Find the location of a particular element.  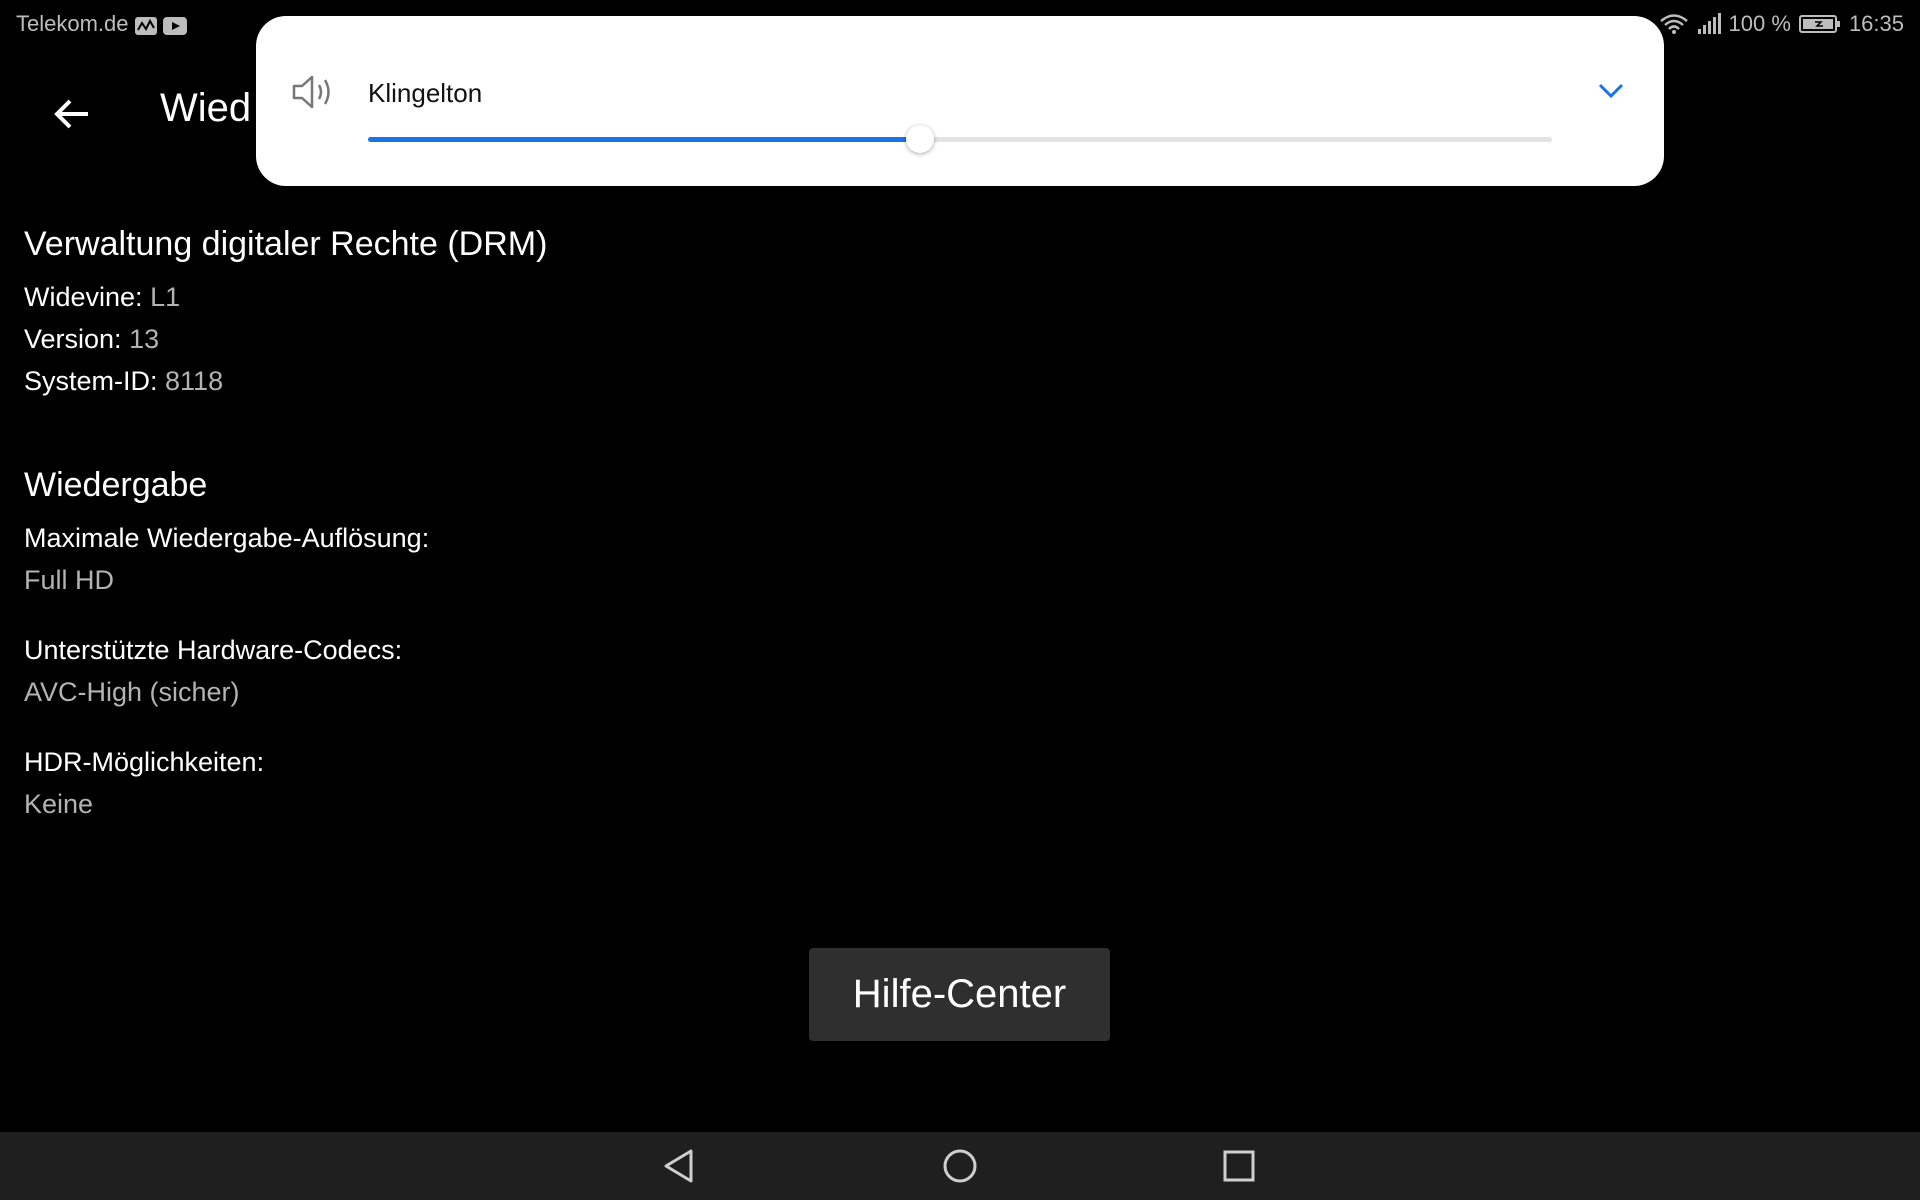

playback-item-hdr: HDR-Möglichkeiten: Keine is located at coordinates (226, 783).